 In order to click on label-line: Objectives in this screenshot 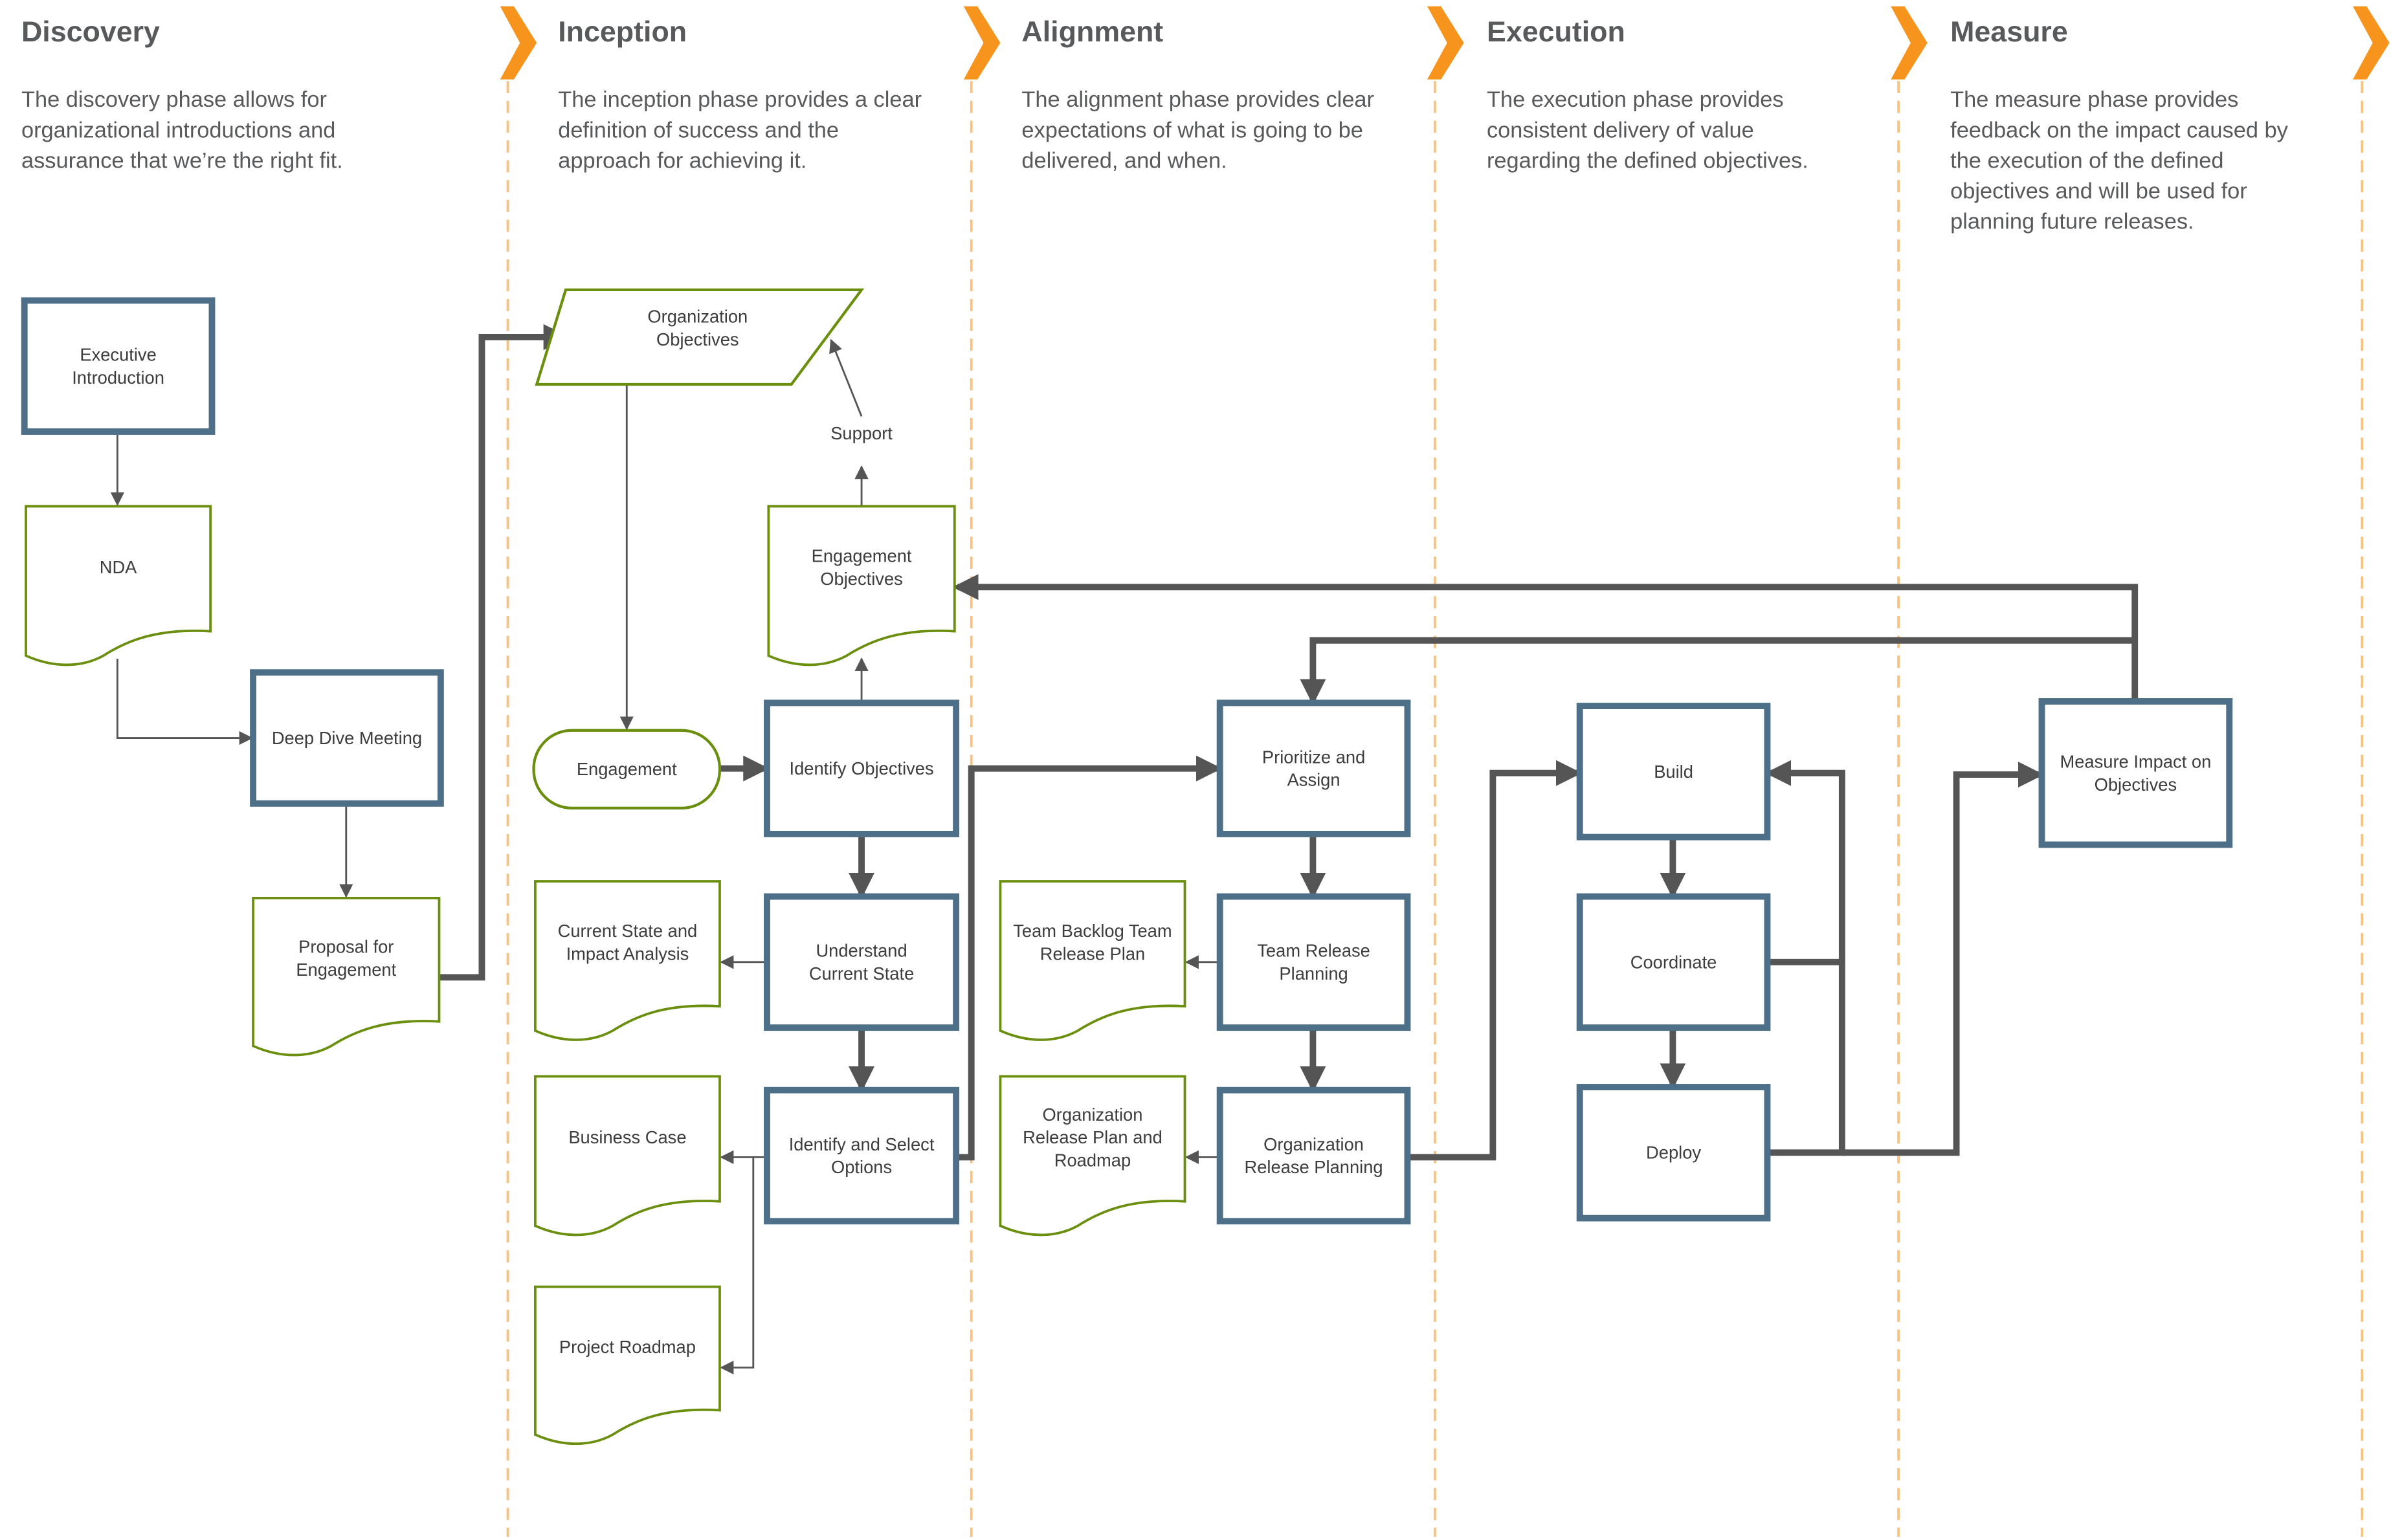, I will do `click(2136, 785)`.